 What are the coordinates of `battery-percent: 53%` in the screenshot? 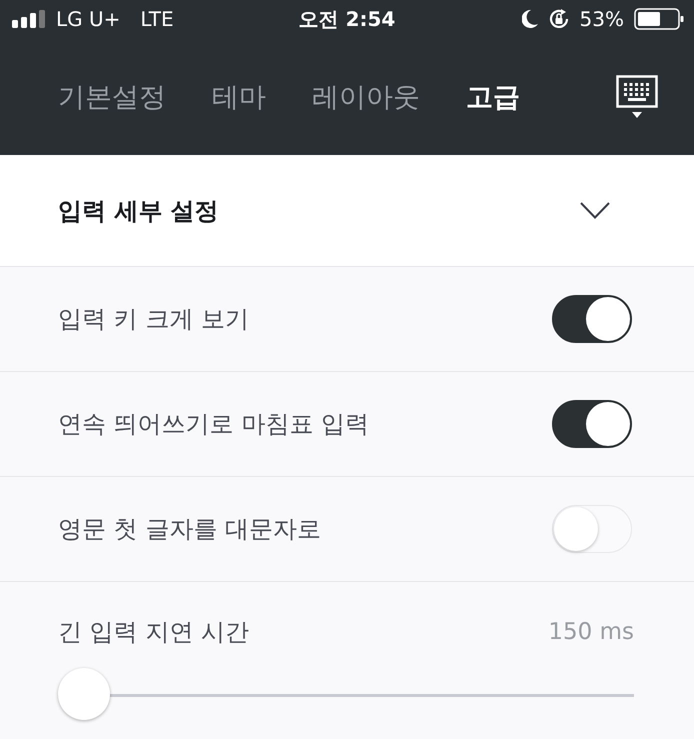 It's located at (602, 19).